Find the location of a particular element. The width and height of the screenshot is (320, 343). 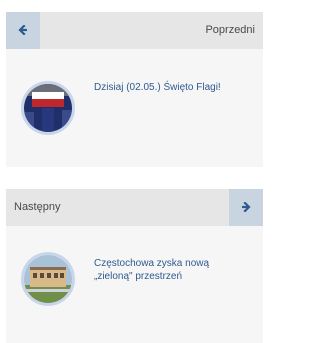

prev-nav-bar: Poprzedni is located at coordinates (134, 30).